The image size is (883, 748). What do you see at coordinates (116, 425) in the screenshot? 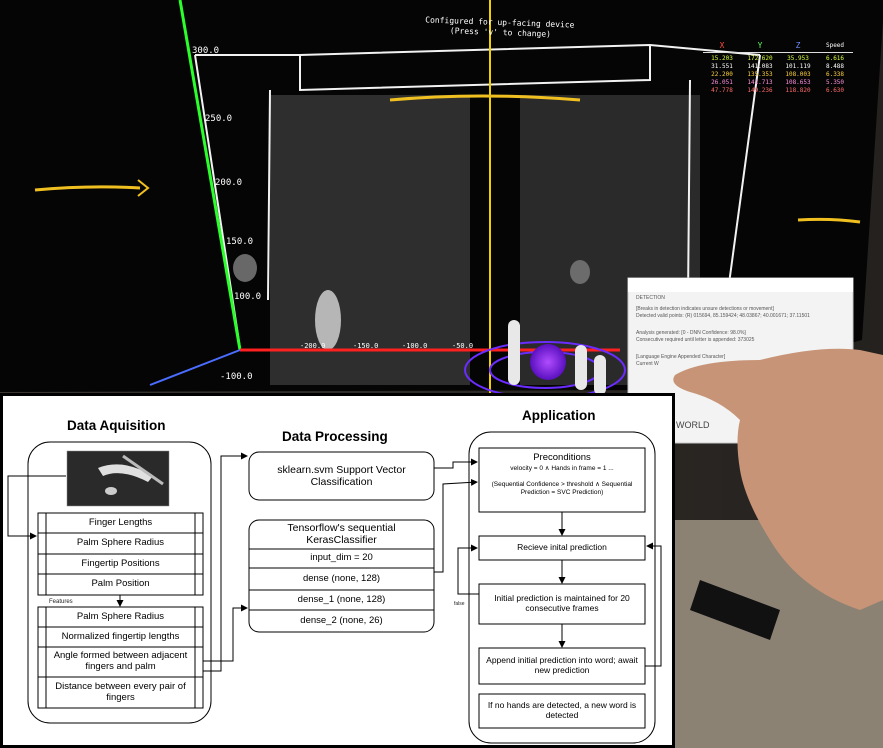
I see `data-acquisition-title: Data Aquisition` at bounding box center [116, 425].